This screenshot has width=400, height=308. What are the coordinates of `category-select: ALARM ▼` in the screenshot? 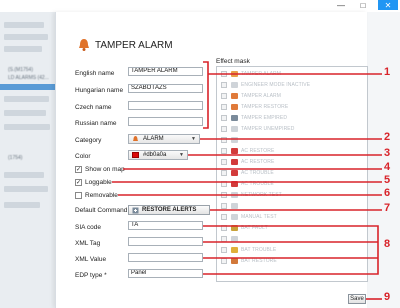 It's located at (164, 139).